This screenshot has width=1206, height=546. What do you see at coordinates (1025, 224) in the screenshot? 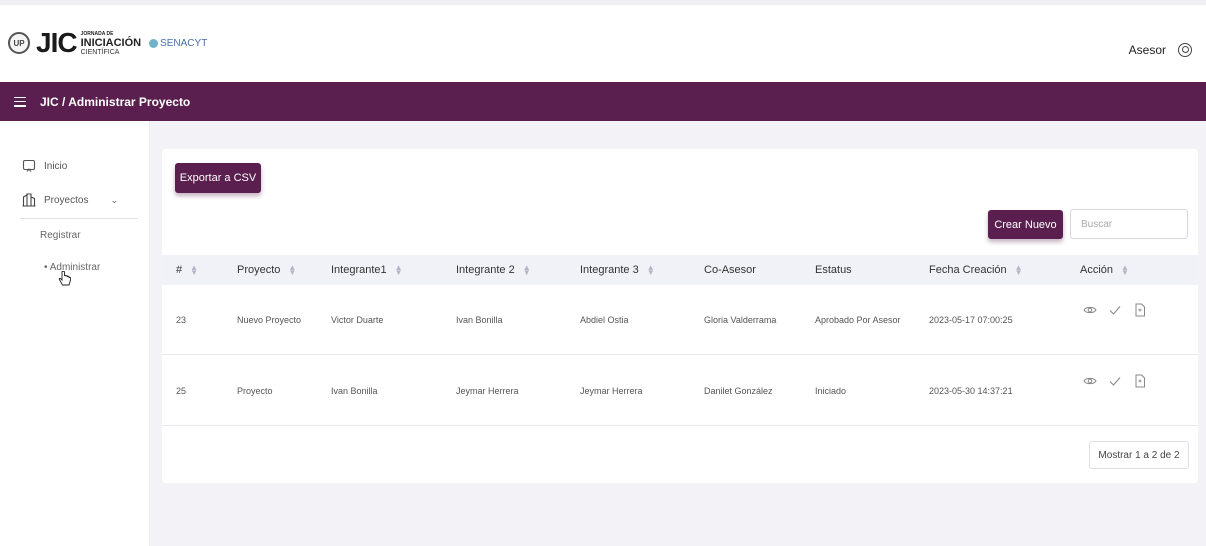
I see `create-new-button: Crear Nuevo` at bounding box center [1025, 224].